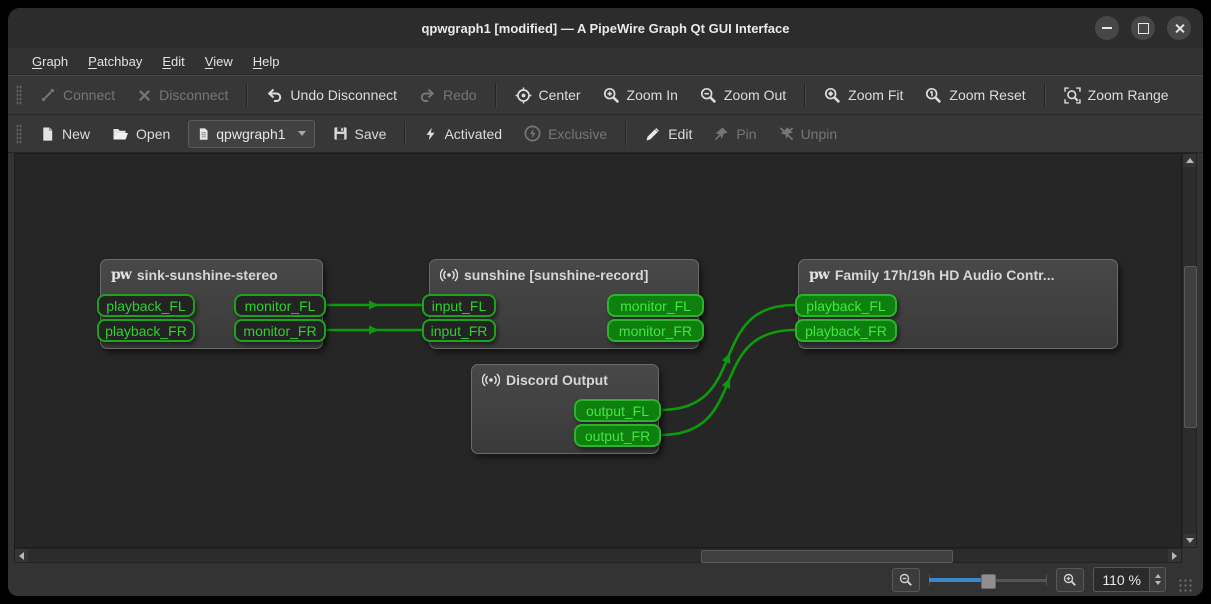 This screenshot has height=604, width=1211. What do you see at coordinates (556, 275) in the screenshot?
I see `node-title: sunshine [sunshine-record]` at bounding box center [556, 275].